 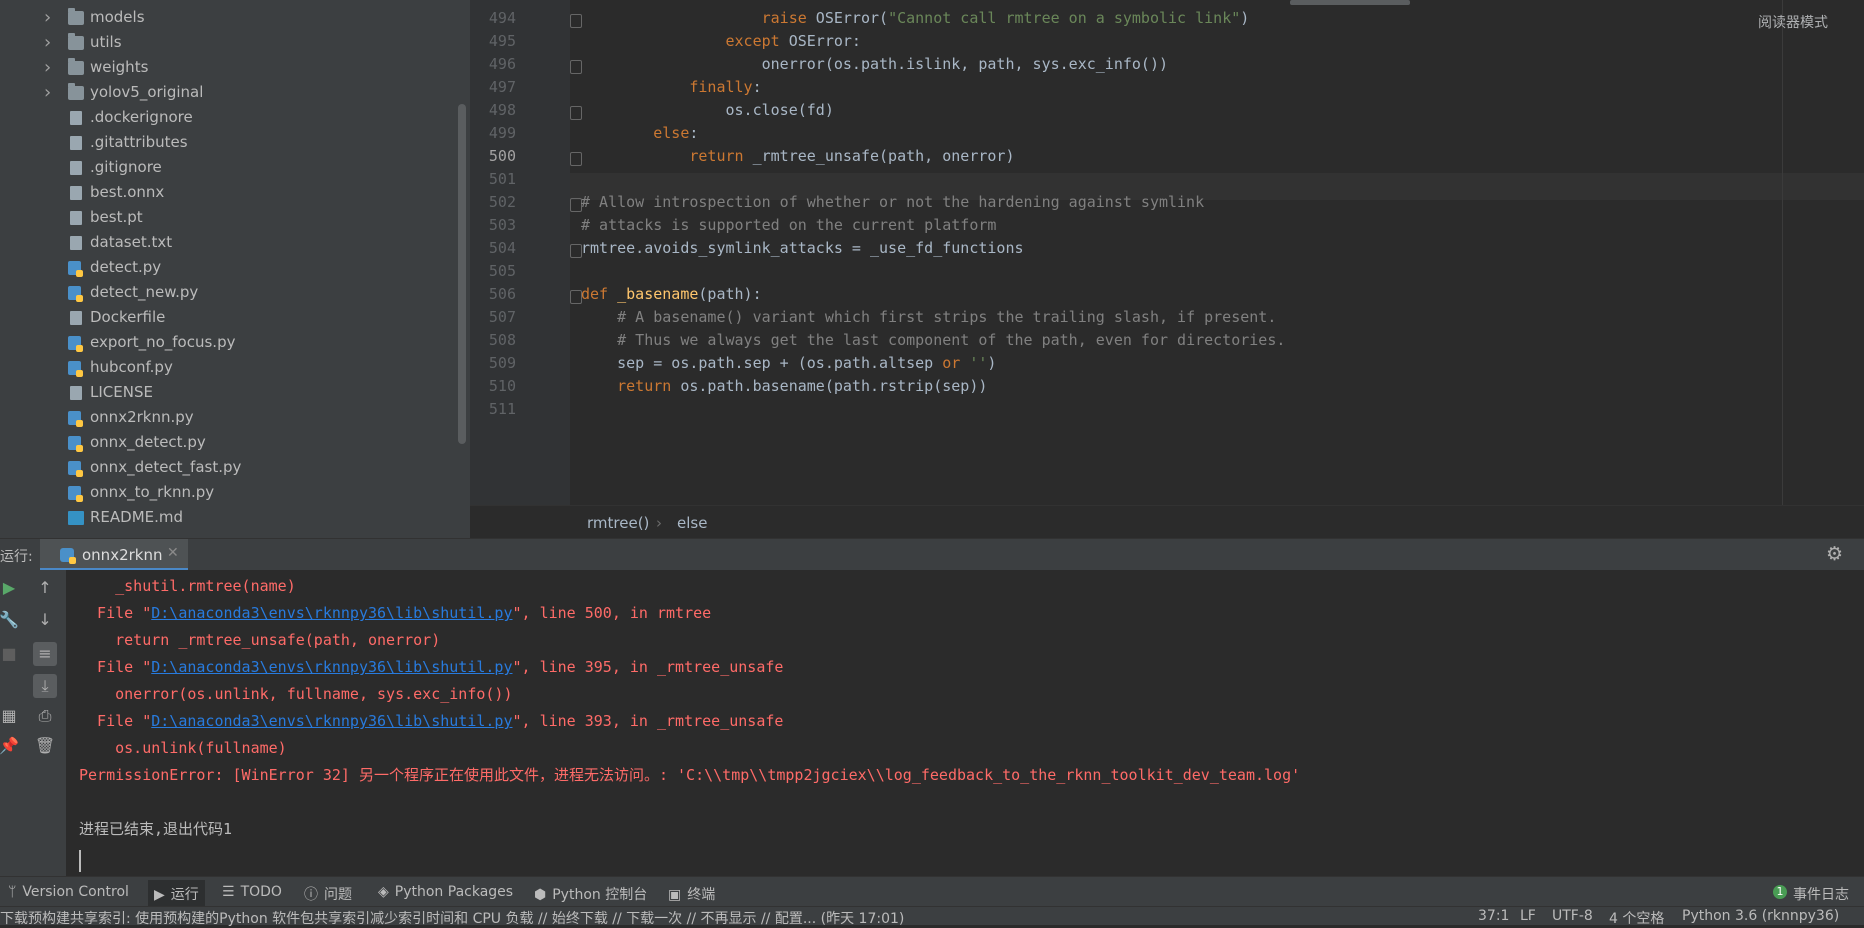 I want to click on stop-icon: ■, so click(x=10, y=654).